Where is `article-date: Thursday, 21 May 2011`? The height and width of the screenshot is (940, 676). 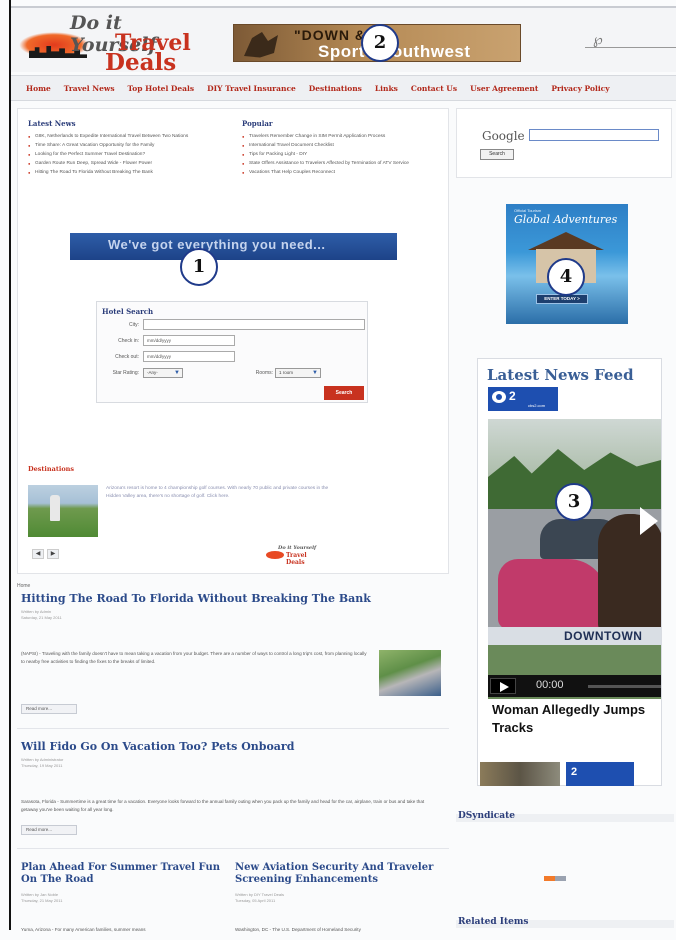 article-date: Thursday, 21 May 2011 is located at coordinates (42, 900).